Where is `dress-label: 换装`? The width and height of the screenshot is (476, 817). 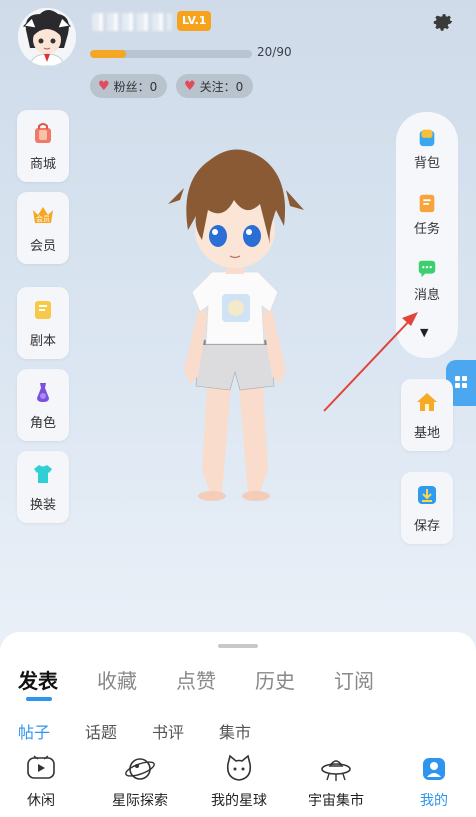 dress-label: 换装 is located at coordinates (42, 505).